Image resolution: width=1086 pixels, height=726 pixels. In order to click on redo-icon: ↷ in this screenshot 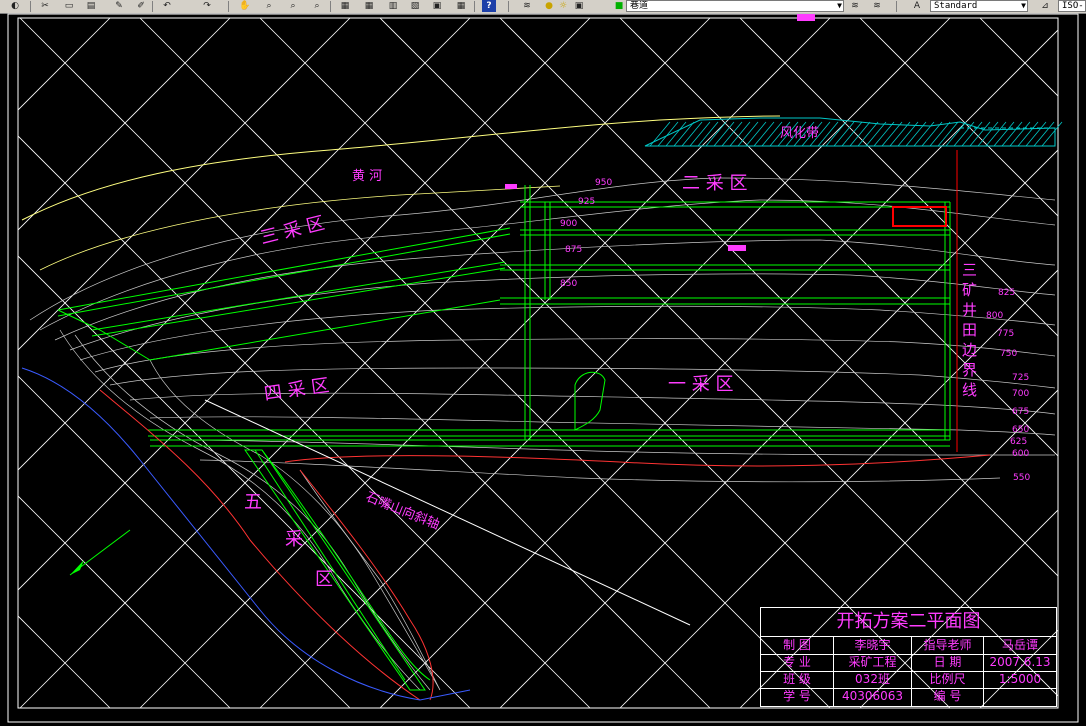, I will do `click(207, 6)`.